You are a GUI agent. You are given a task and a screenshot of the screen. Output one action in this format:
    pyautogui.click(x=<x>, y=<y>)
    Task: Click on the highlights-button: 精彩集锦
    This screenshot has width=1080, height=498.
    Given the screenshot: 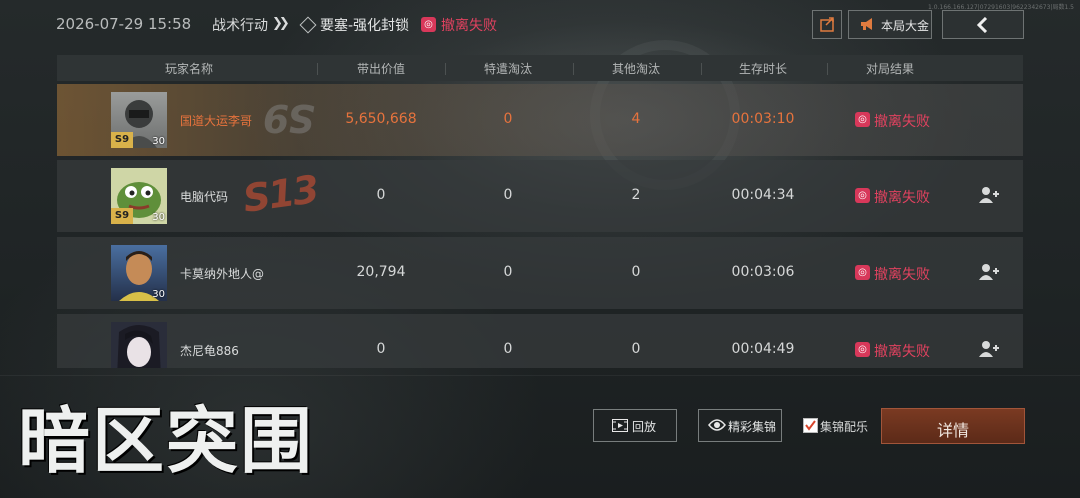 What is the action you would take?
    pyautogui.click(x=740, y=425)
    